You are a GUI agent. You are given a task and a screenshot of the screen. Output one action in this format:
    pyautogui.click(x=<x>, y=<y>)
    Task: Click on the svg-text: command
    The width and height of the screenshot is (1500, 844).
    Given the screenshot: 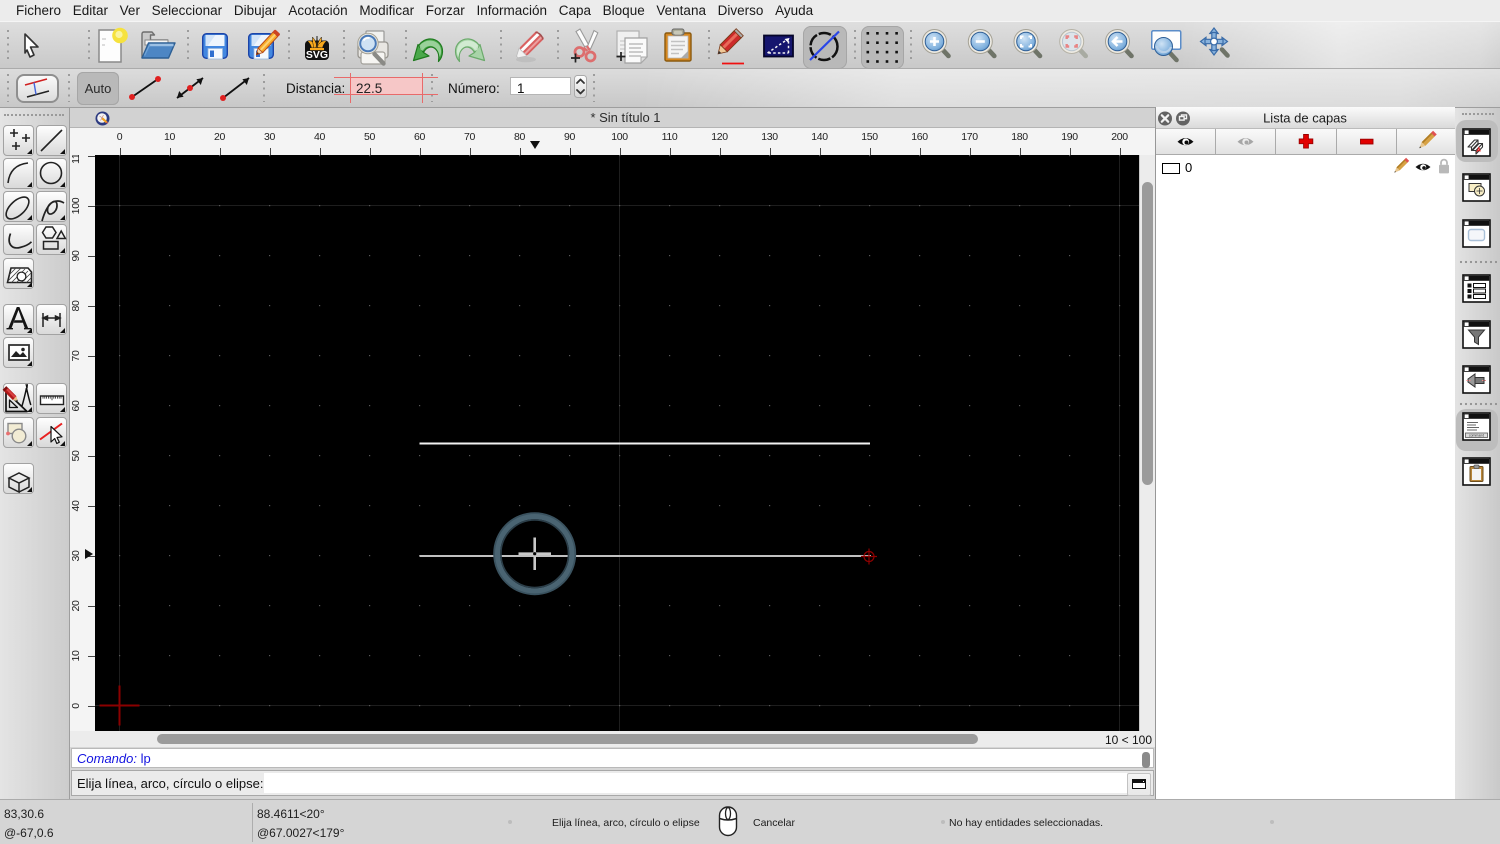 What is the action you would take?
    pyautogui.click(x=1476, y=436)
    